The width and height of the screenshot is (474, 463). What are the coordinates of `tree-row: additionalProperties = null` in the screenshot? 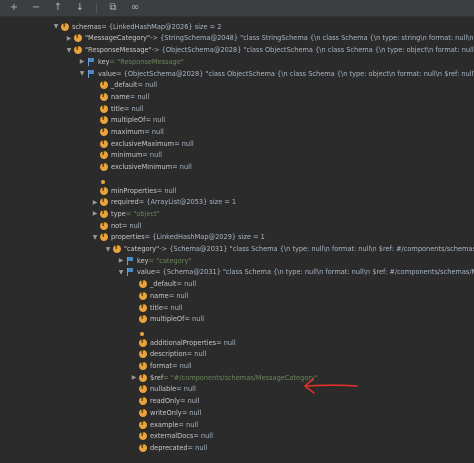 It's located at (183, 343).